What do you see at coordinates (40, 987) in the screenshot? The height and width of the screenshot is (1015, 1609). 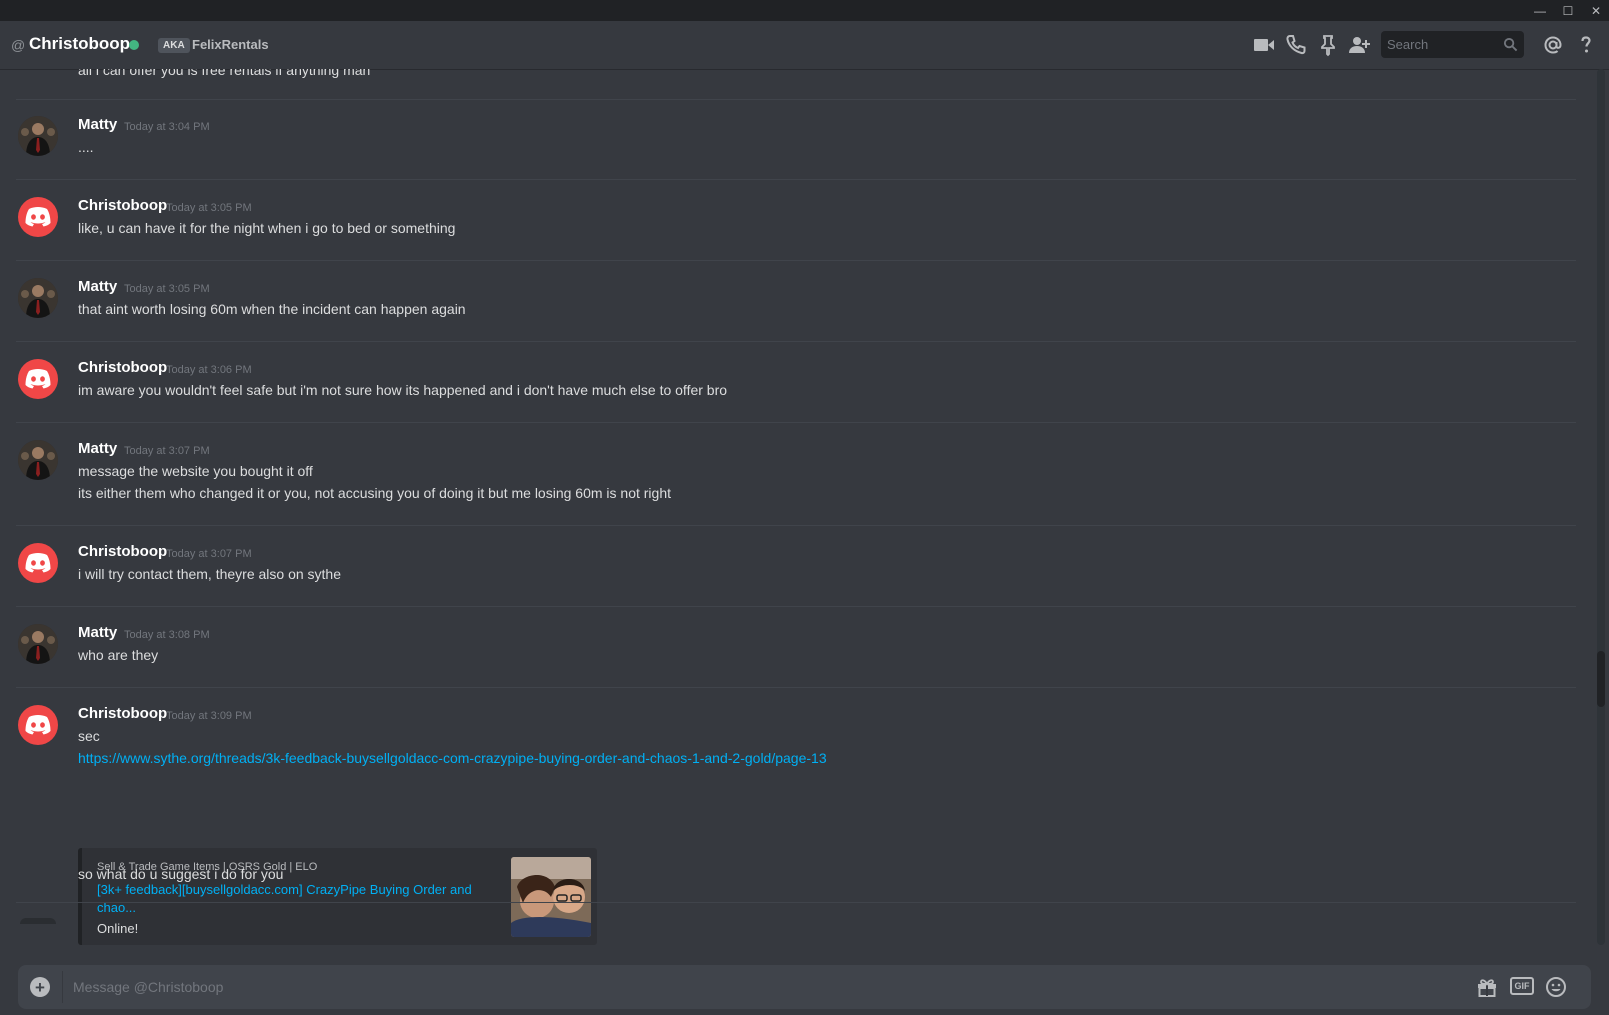 I see `upload-button: +` at bounding box center [40, 987].